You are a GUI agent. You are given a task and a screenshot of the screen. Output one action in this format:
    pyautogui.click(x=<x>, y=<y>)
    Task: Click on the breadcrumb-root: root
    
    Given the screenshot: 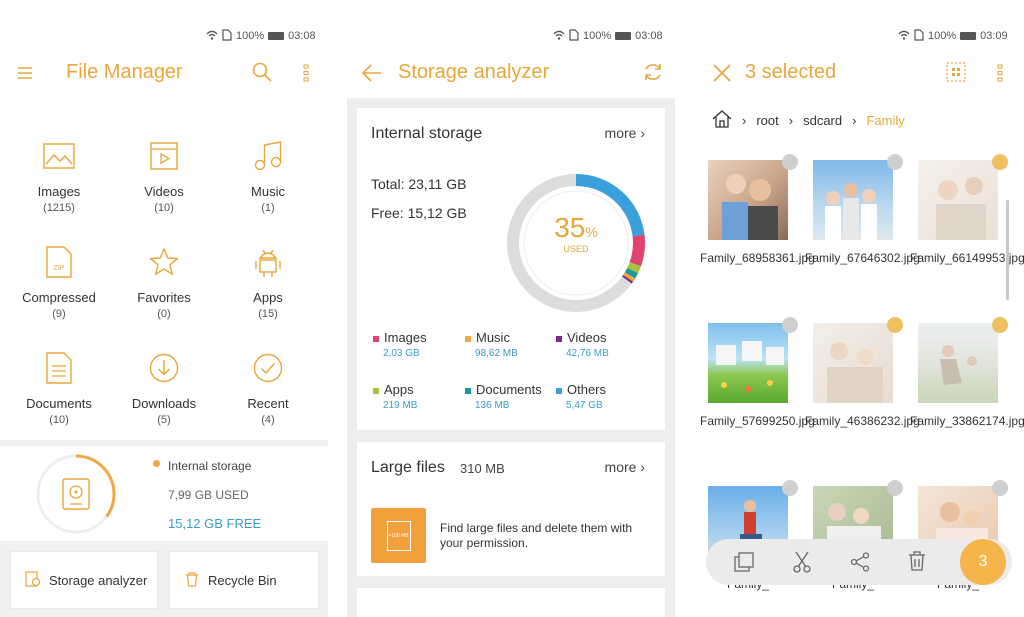 What is the action you would take?
    pyautogui.click(x=767, y=120)
    